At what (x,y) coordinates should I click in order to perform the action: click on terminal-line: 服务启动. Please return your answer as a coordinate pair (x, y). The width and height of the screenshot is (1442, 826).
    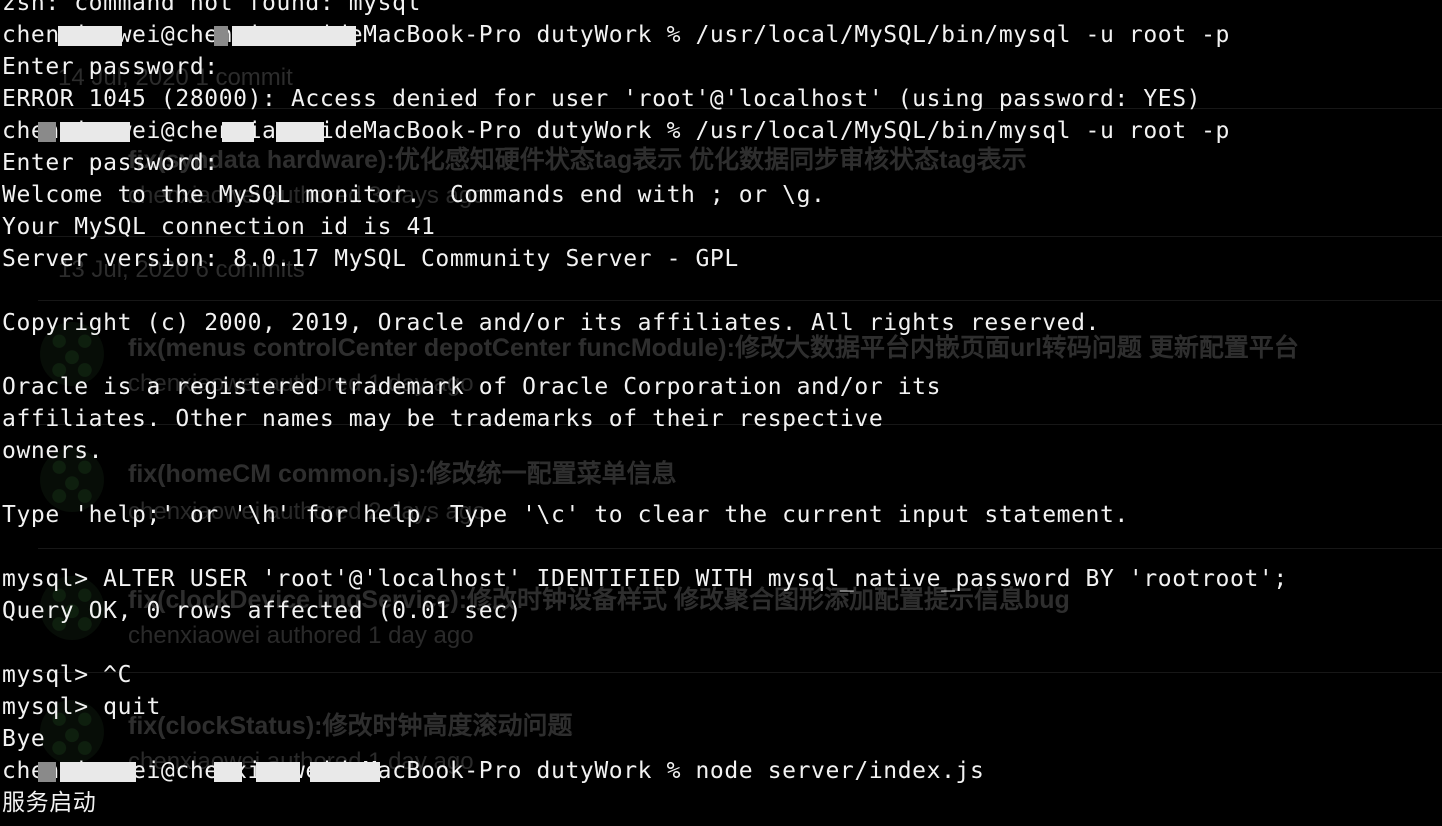
    Looking at the image, I should click on (49, 803).